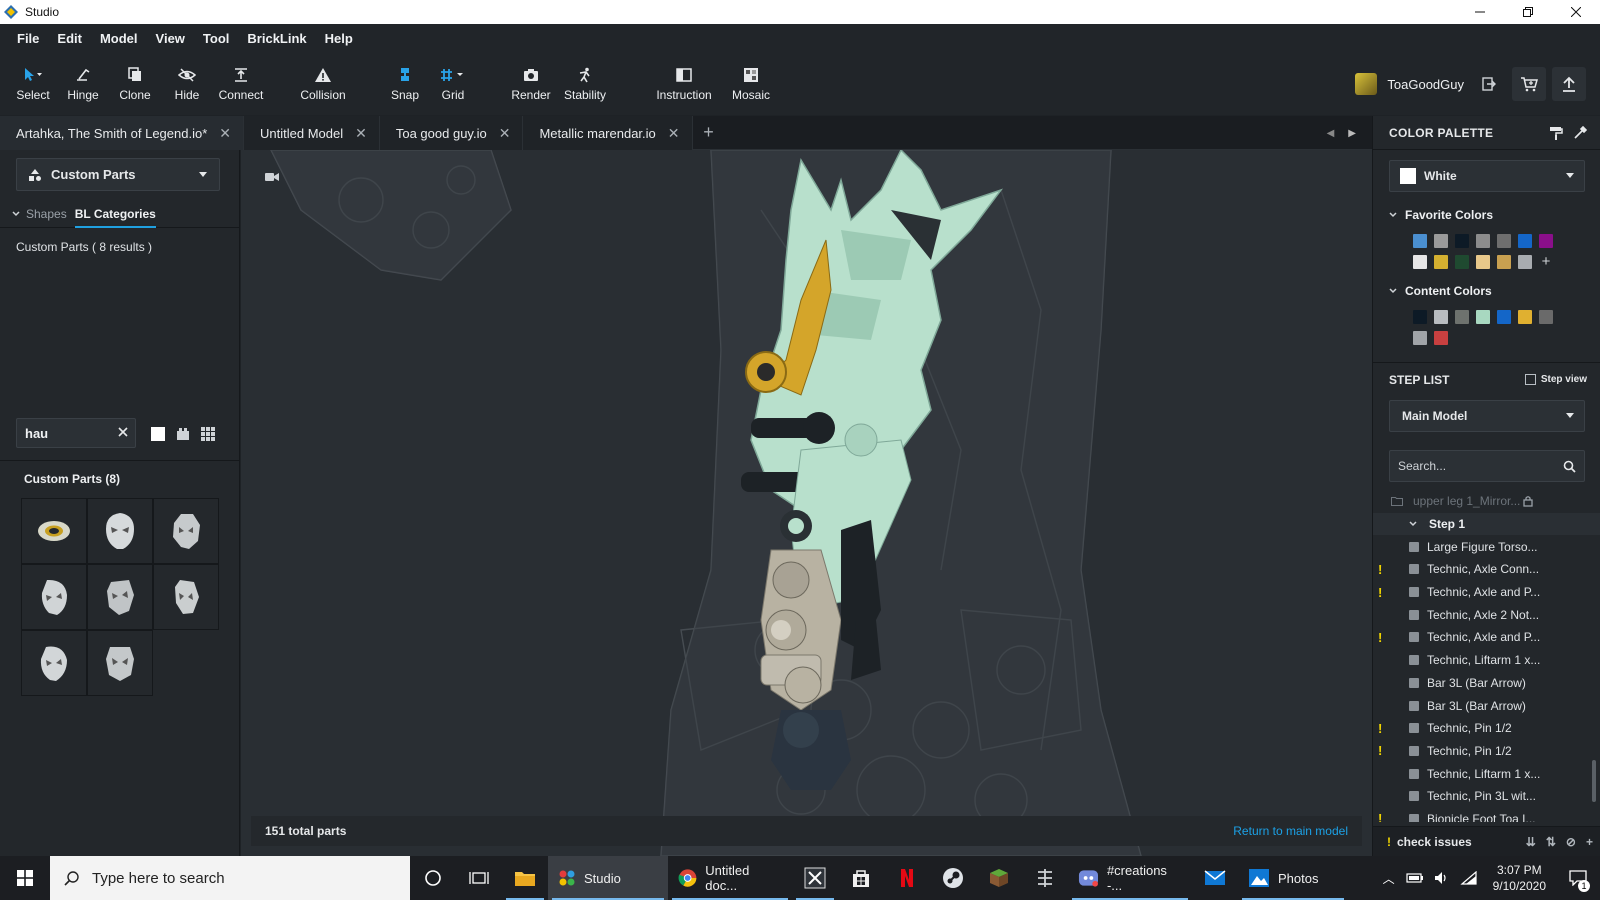 Image resolution: width=1600 pixels, height=900 pixels. Describe the element at coordinates (208, 434) in the screenshot. I see `view-grid-icon` at that location.